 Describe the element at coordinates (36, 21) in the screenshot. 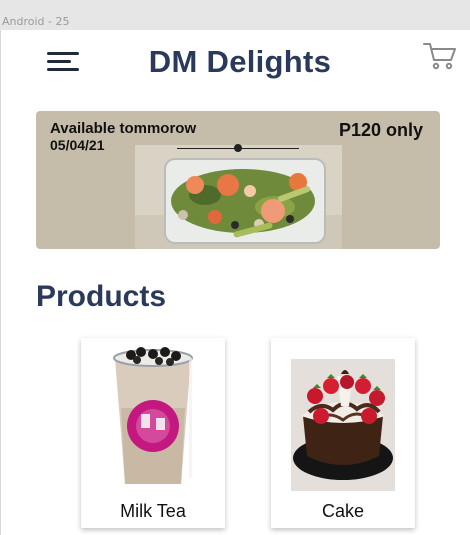

I see `frame-label: Android - 25` at that location.